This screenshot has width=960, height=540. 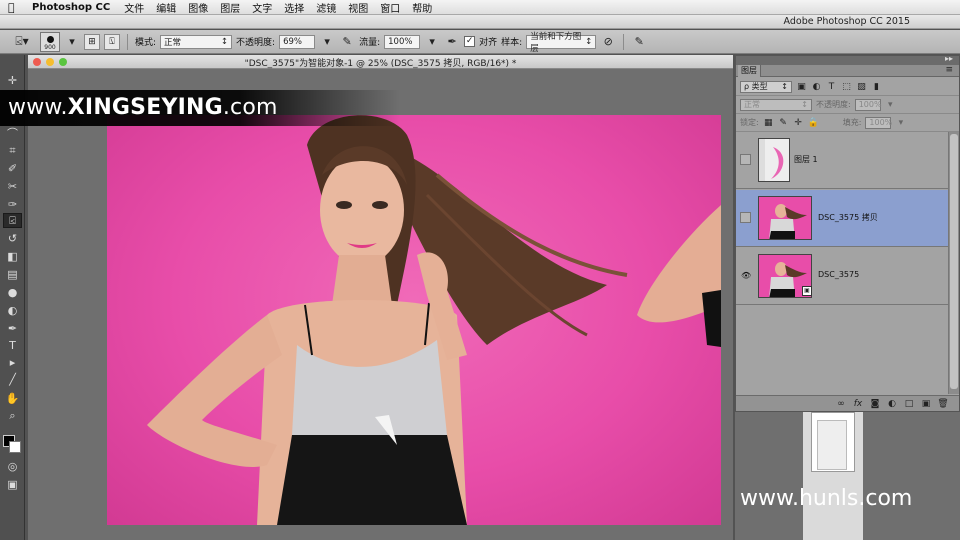 I want to click on layers-scrollbar, so click(x=953, y=263).